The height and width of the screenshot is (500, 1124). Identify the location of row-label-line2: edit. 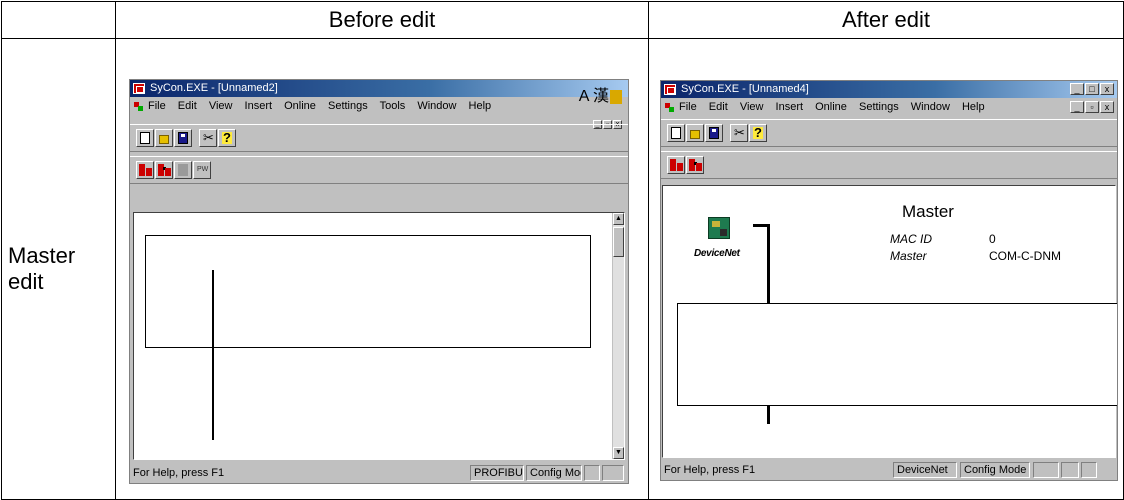
(26, 281).